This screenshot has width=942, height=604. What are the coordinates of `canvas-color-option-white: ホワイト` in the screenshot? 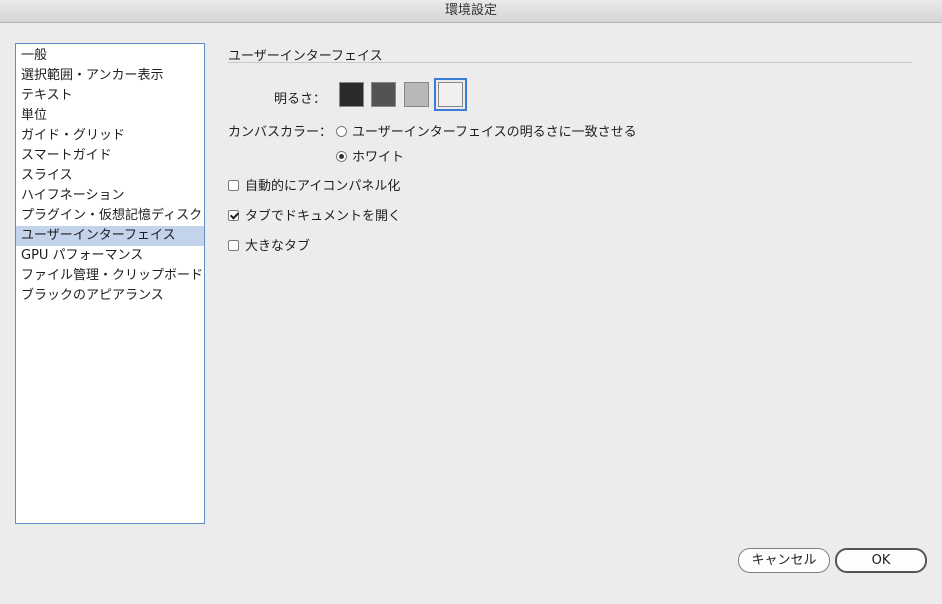 It's located at (370, 155).